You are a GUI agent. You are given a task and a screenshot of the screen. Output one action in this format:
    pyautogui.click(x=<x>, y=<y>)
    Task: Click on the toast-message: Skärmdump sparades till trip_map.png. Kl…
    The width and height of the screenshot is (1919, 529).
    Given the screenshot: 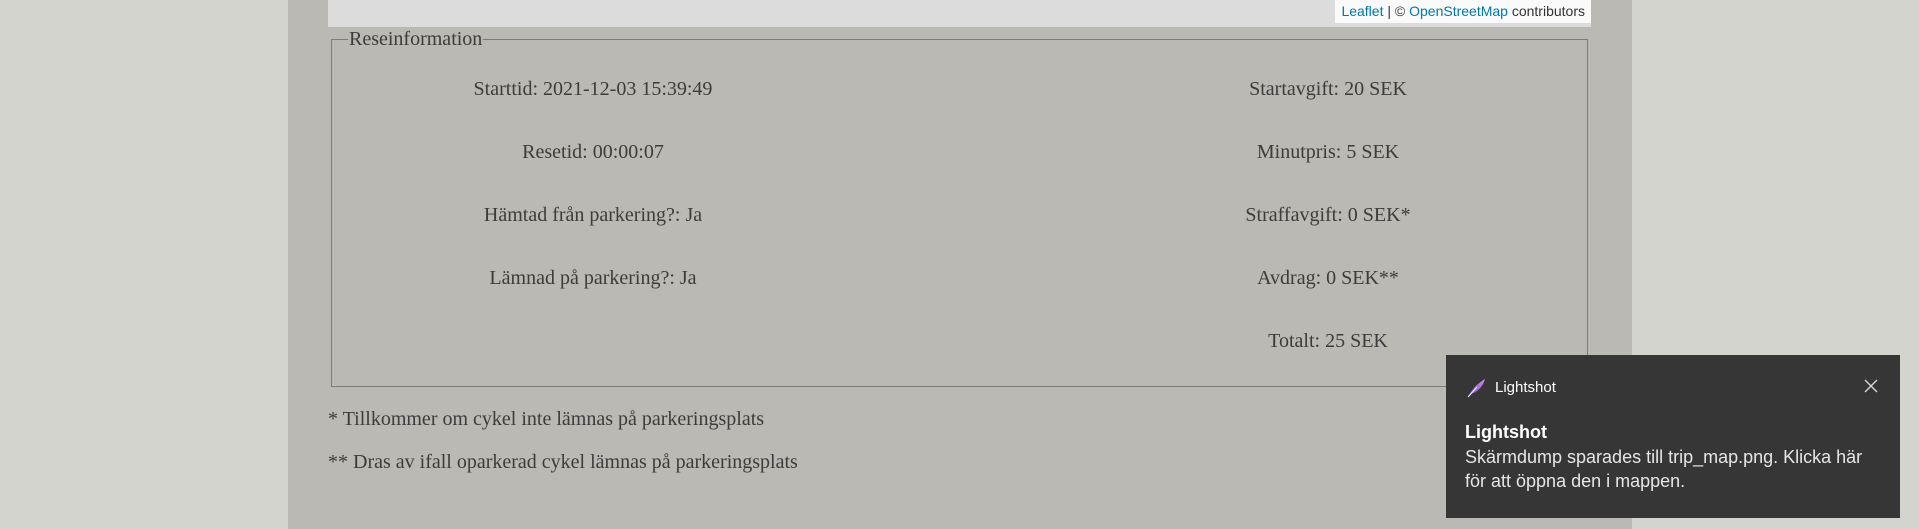 What is the action you would take?
    pyautogui.click(x=1675, y=469)
    